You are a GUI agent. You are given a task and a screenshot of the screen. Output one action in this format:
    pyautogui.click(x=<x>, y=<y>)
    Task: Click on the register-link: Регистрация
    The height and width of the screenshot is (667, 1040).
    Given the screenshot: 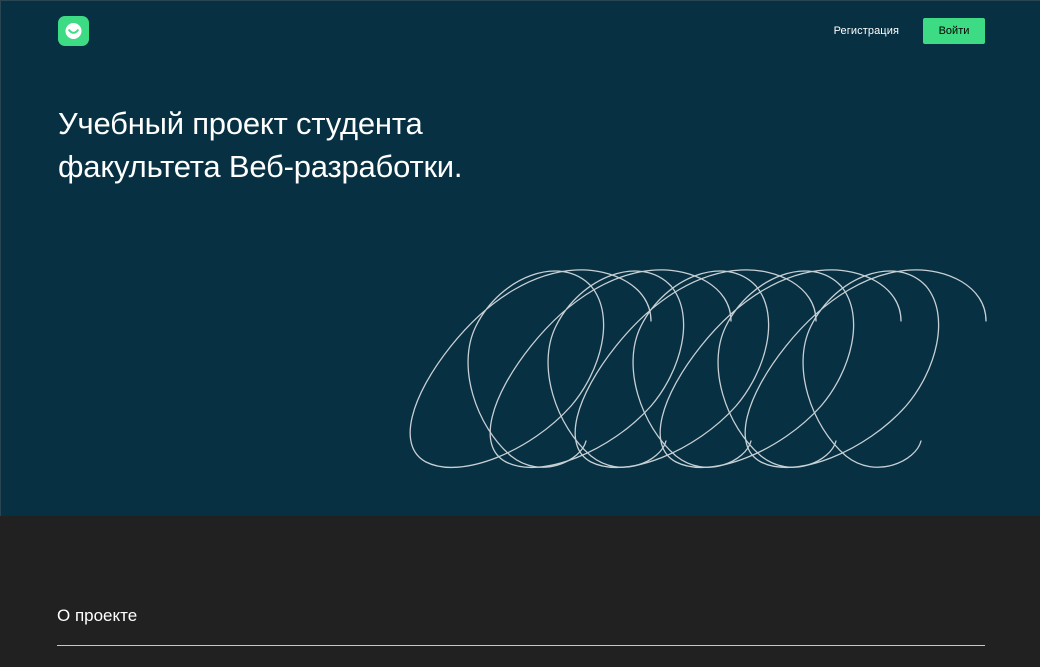 What is the action you would take?
    pyautogui.click(x=866, y=31)
    